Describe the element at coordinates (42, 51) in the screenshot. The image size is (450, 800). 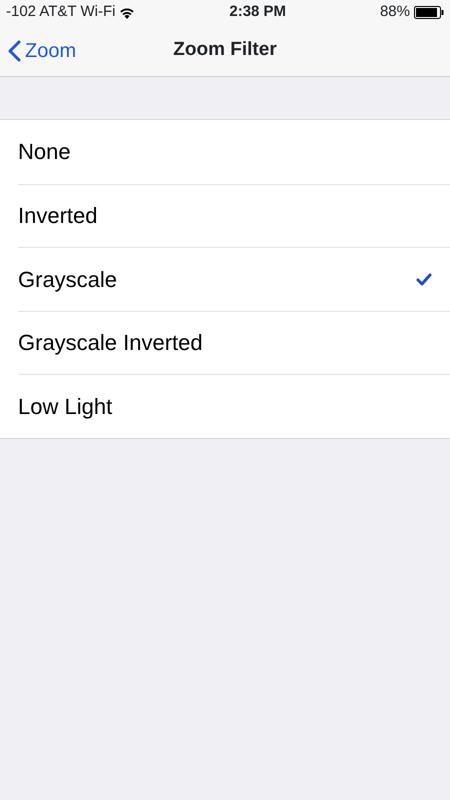
I see `back-button: Zoom` at that location.